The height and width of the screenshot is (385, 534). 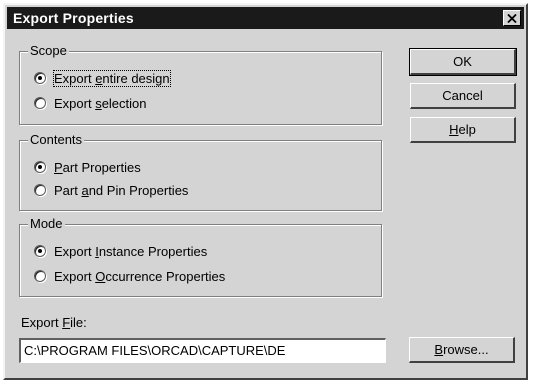 I want to click on cancel-button: Cancel, so click(x=463, y=96).